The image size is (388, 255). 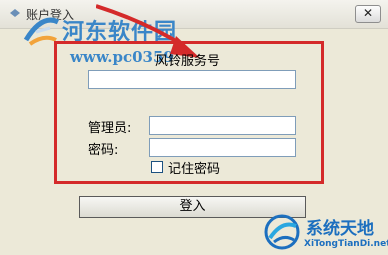 I want to click on account-input, so click(x=192, y=79).